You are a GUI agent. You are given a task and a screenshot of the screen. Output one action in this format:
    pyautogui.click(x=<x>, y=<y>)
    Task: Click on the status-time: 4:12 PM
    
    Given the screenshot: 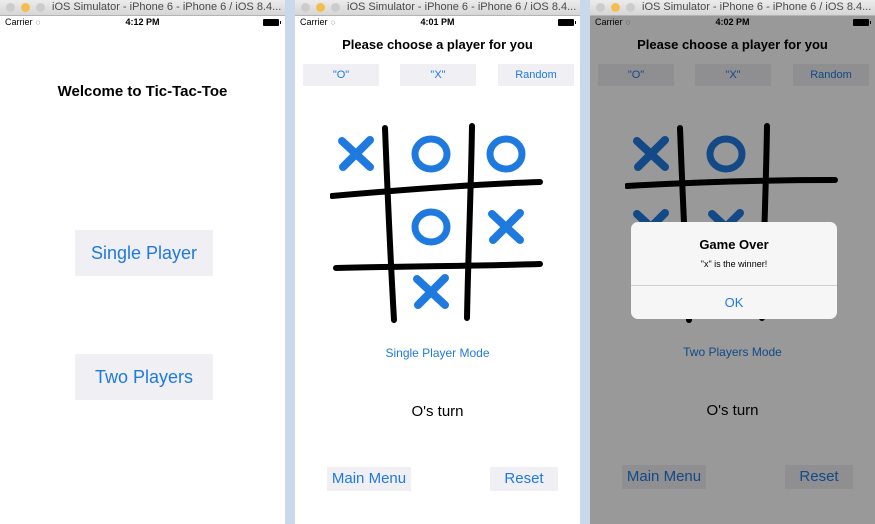 What is the action you would take?
    pyautogui.click(x=142, y=22)
    